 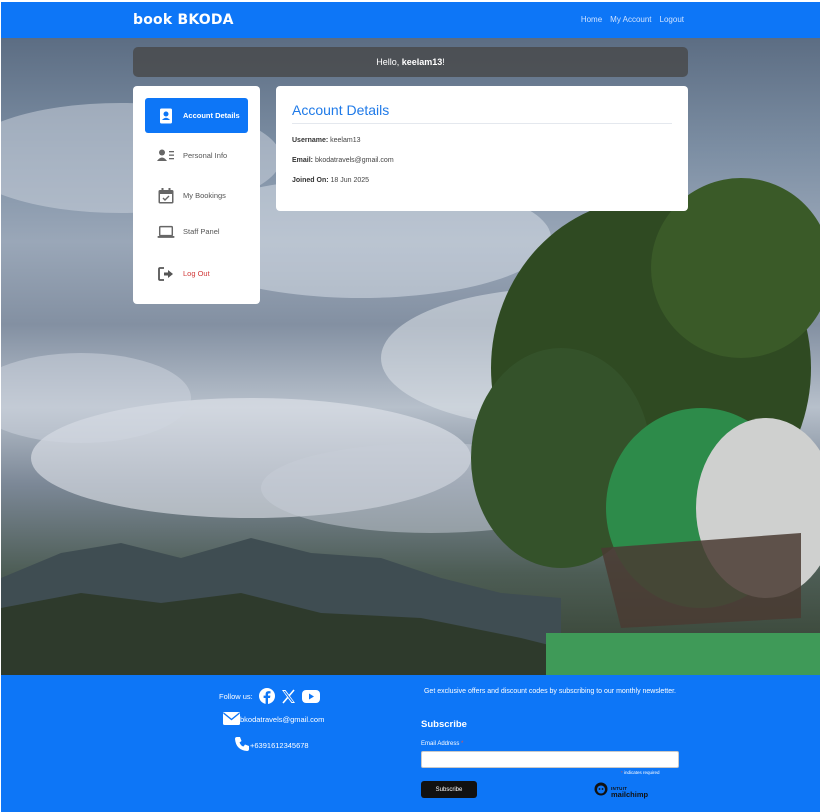 I want to click on navbar: book BKODA Home My Account Logout, so click(x=410, y=20).